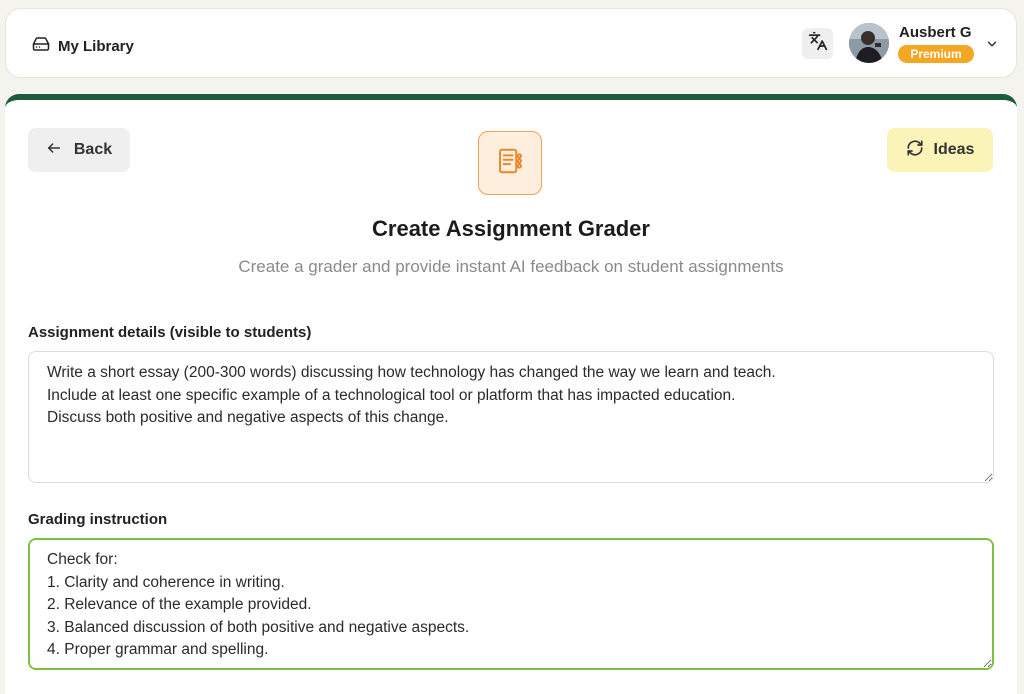 The height and width of the screenshot is (694, 1024). Describe the element at coordinates (869, 43) in the screenshot. I see `avatar` at that location.